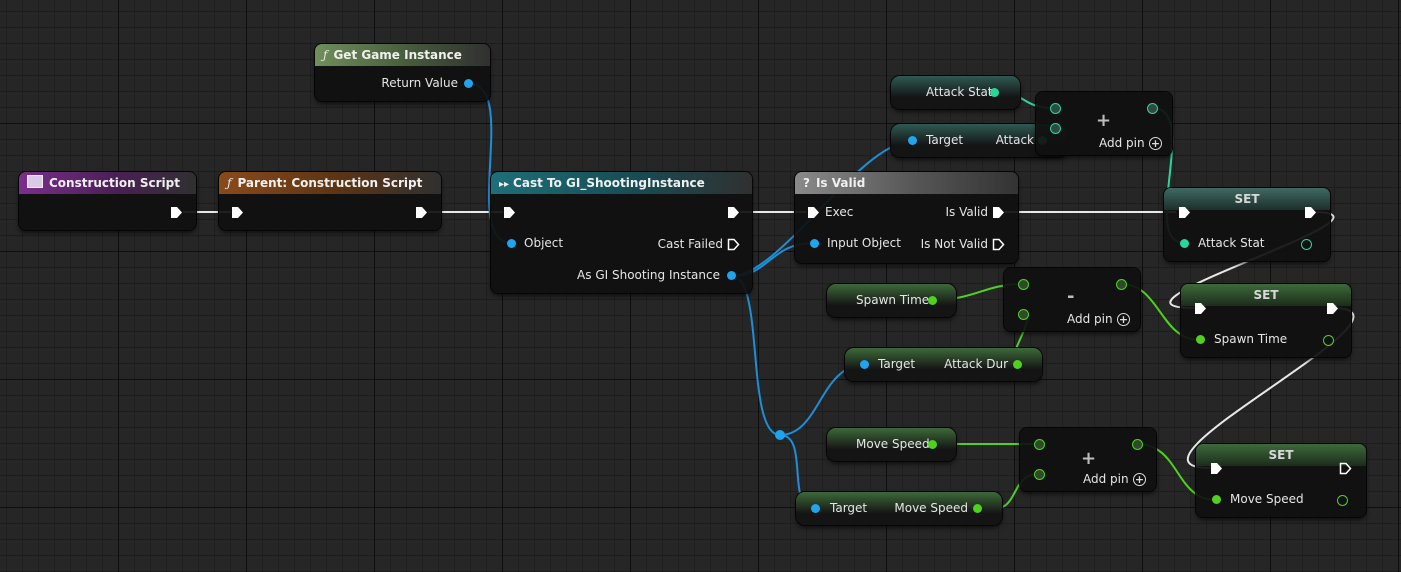 This screenshot has width=1401, height=572. Describe the element at coordinates (1267, 499) in the screenshot. I see `move-speed-field-label: Move Speed` at that location.